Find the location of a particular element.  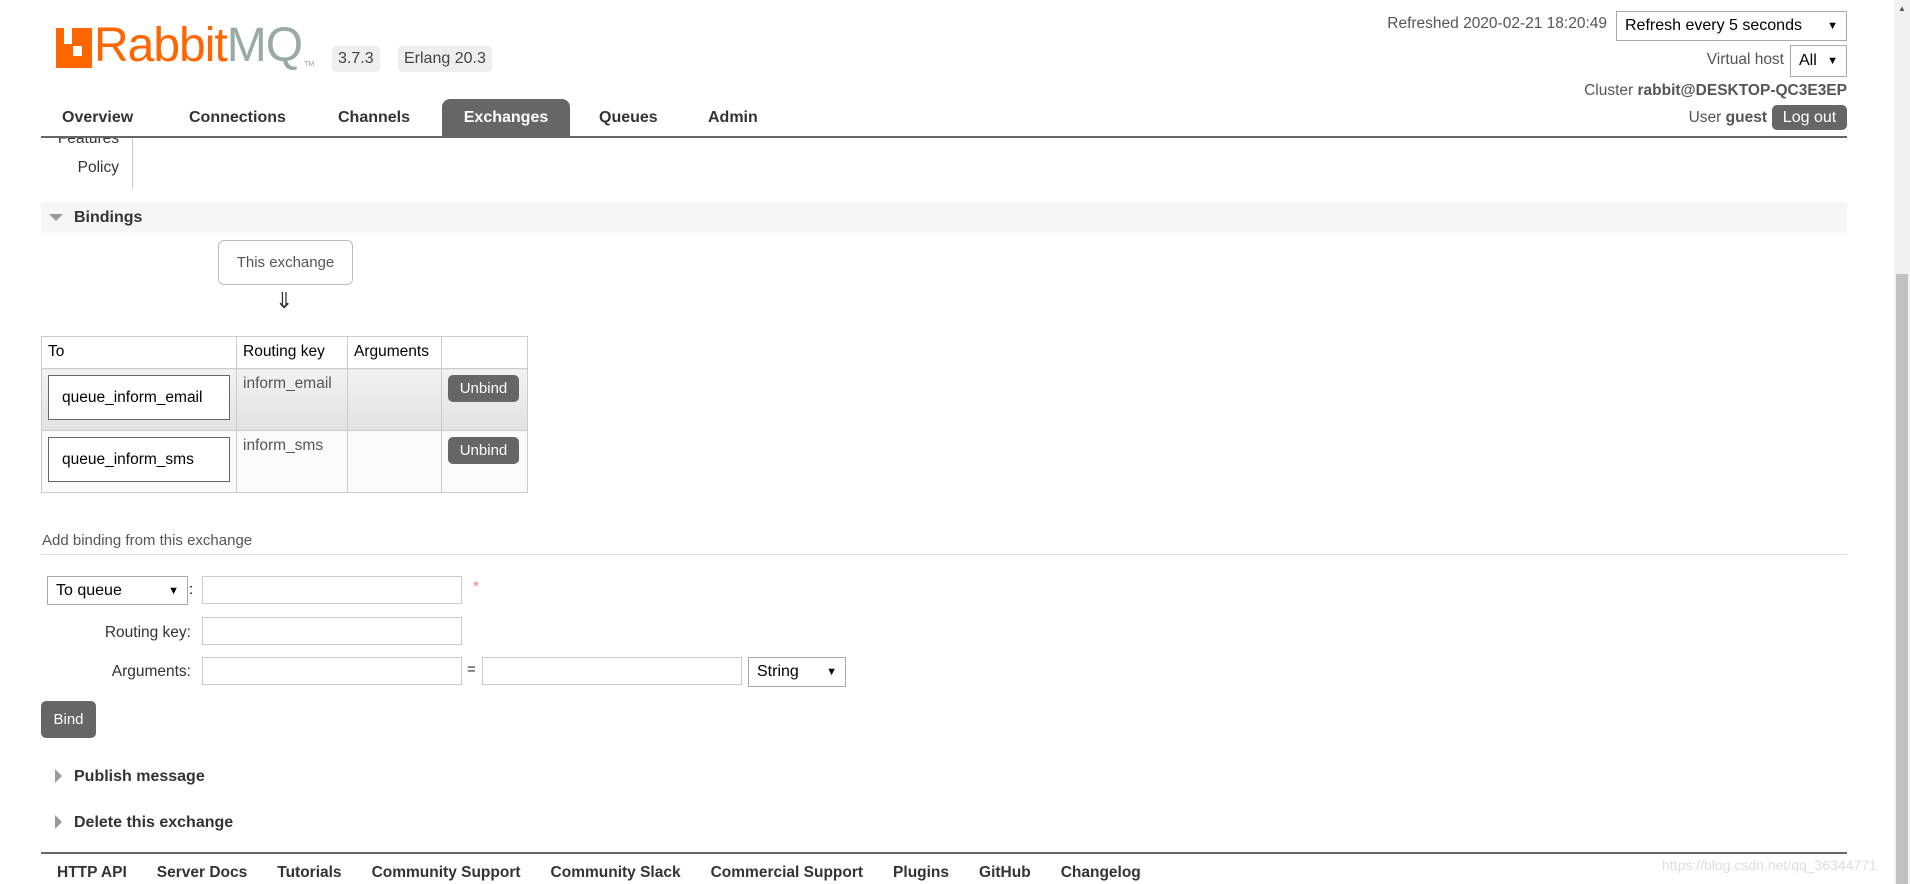

refreshed-text: Refreshed 2020-02-21 18:20:49 is located at coordinates (1497, 23).